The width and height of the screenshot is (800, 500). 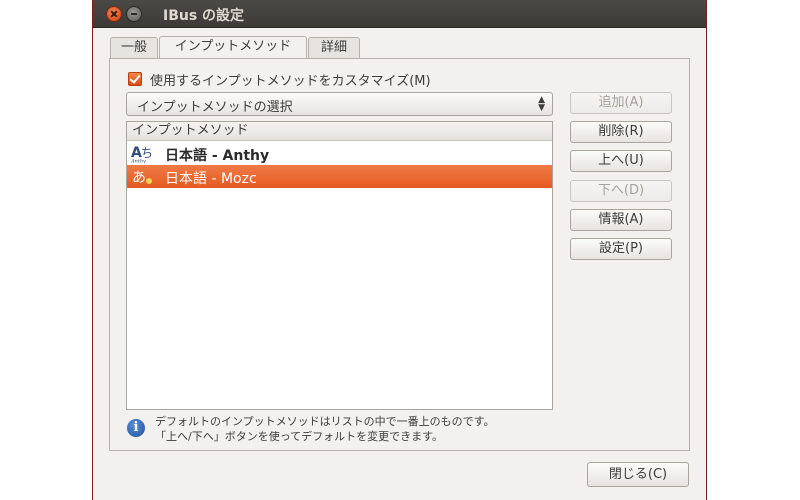 What do you see at coordinates (290, 79) in the screenshot?
I see `customize-checkbox-label: 使用するインプットメソッドをカスタマイズ(M)` at bounding box center [290, 79].